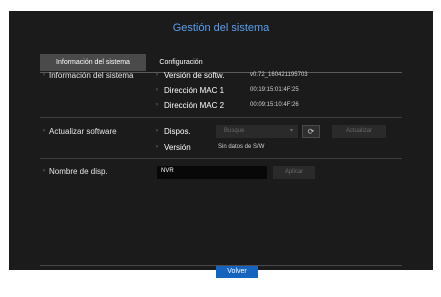 The width and height of the screenshot is (441, 297). I want to click on device-select: Busque ▾, so click(257, 131).